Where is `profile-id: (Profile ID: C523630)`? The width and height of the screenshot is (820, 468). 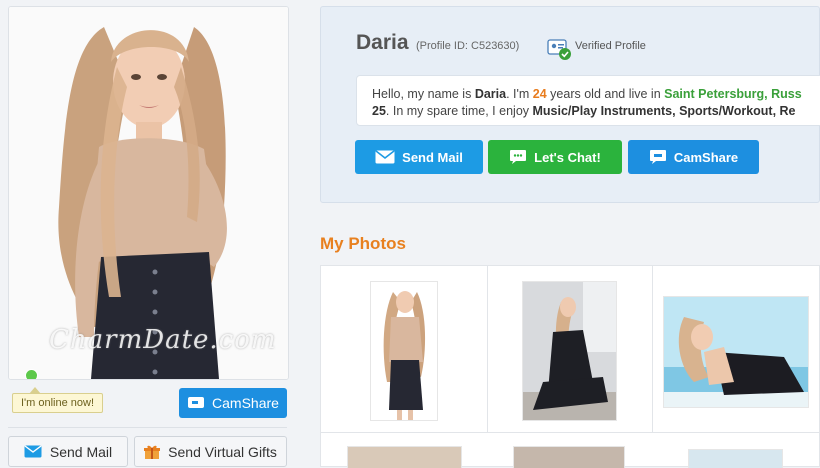
profile-id: (Profile ID: C523630) is located at coordinates (468, 46).